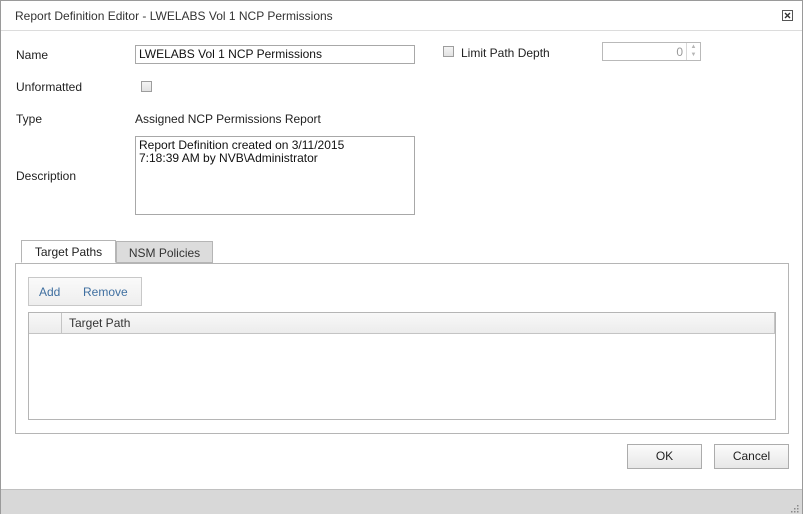 This screenshot has width=803, height=516. Describe the element at coordinates (49, 87) in the screenshot. I see `unformatted-label: Unformatted` at that location.